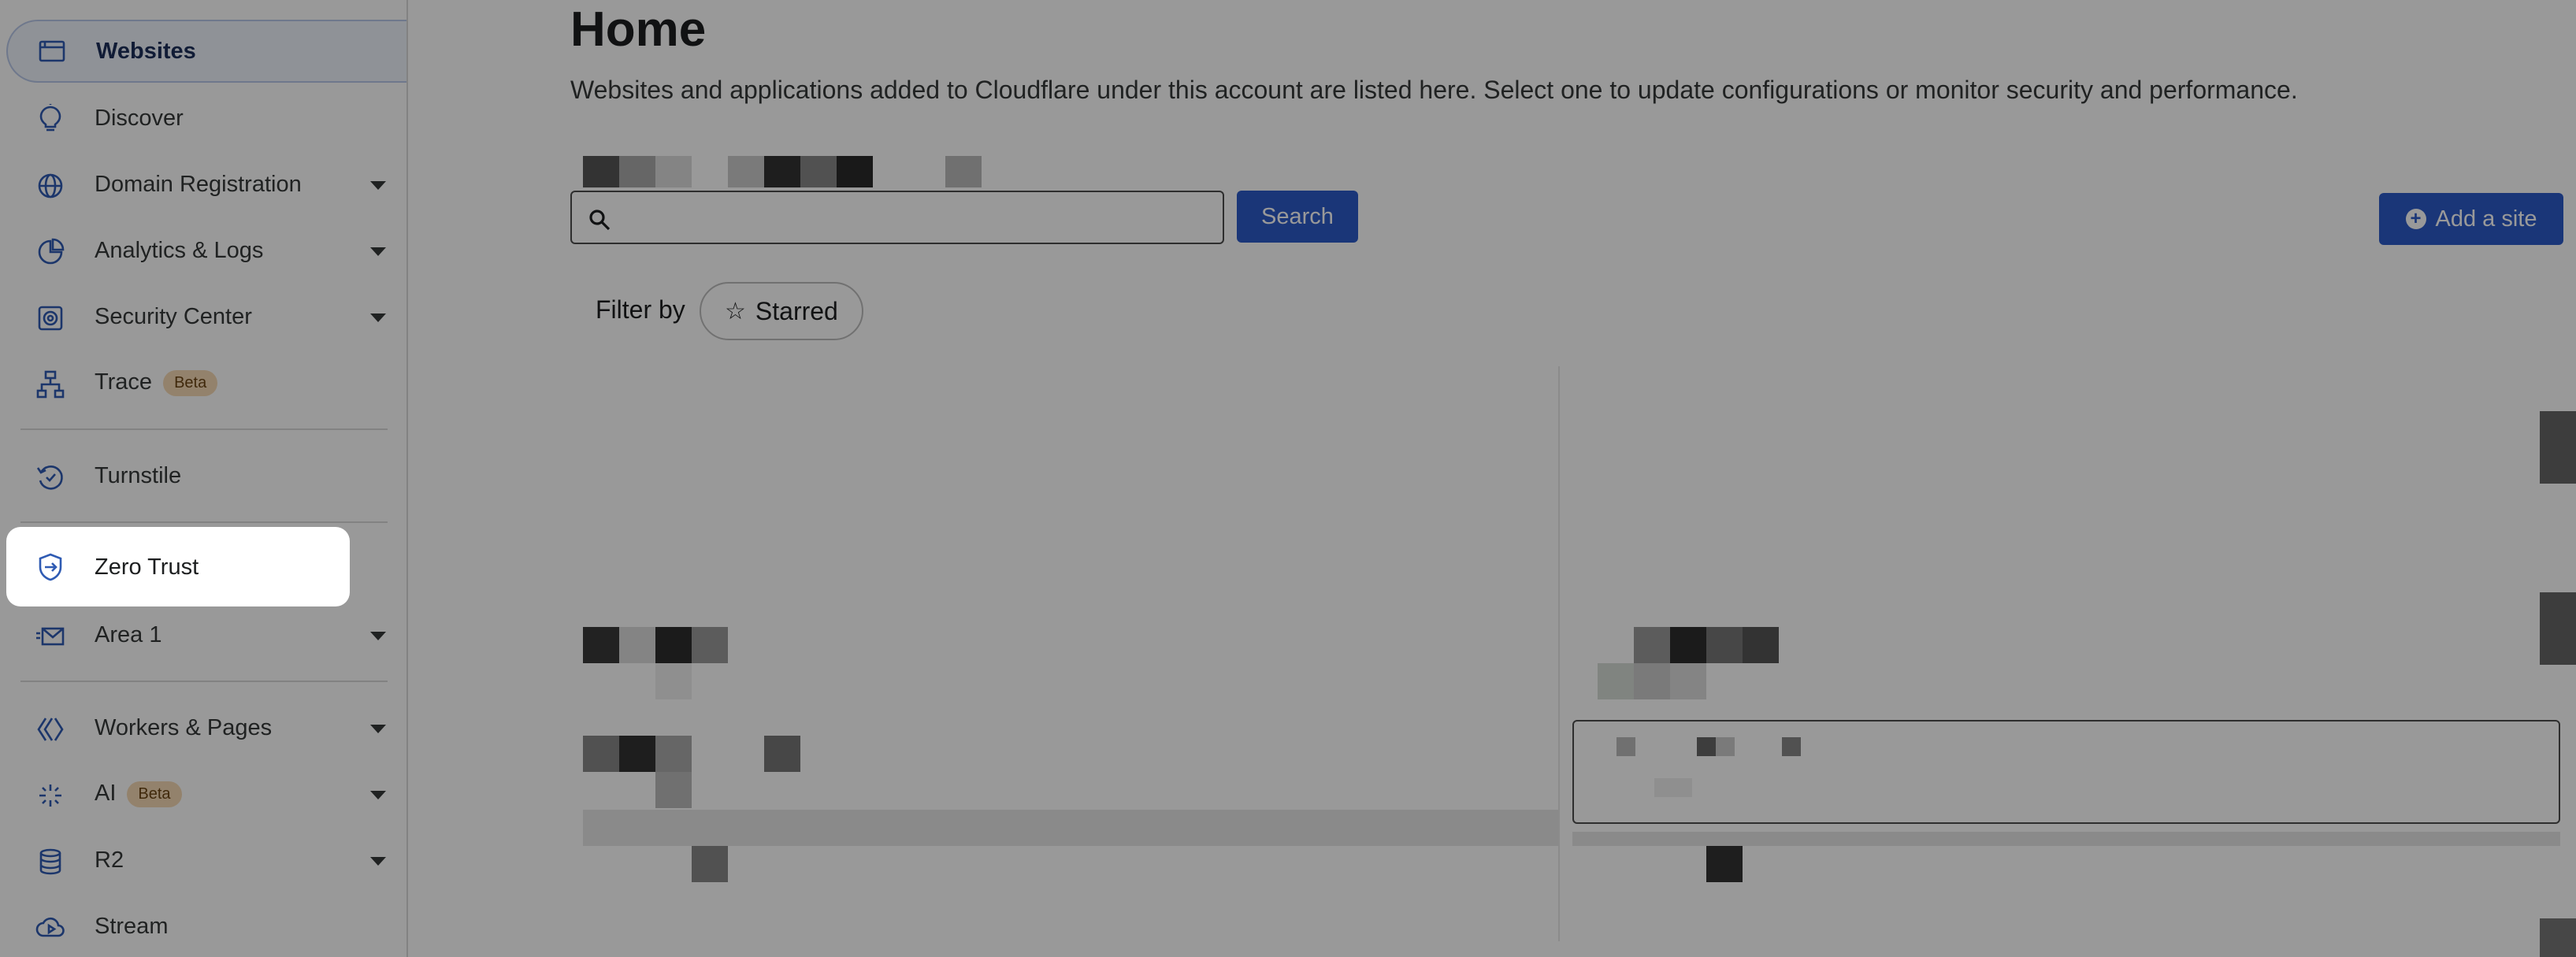 Image resolution: width=2576 pixels, height=957 pixels. Describe the element at coordinates (50, 567) in the screenshot. I see `shield-arrow-icon` at that location.